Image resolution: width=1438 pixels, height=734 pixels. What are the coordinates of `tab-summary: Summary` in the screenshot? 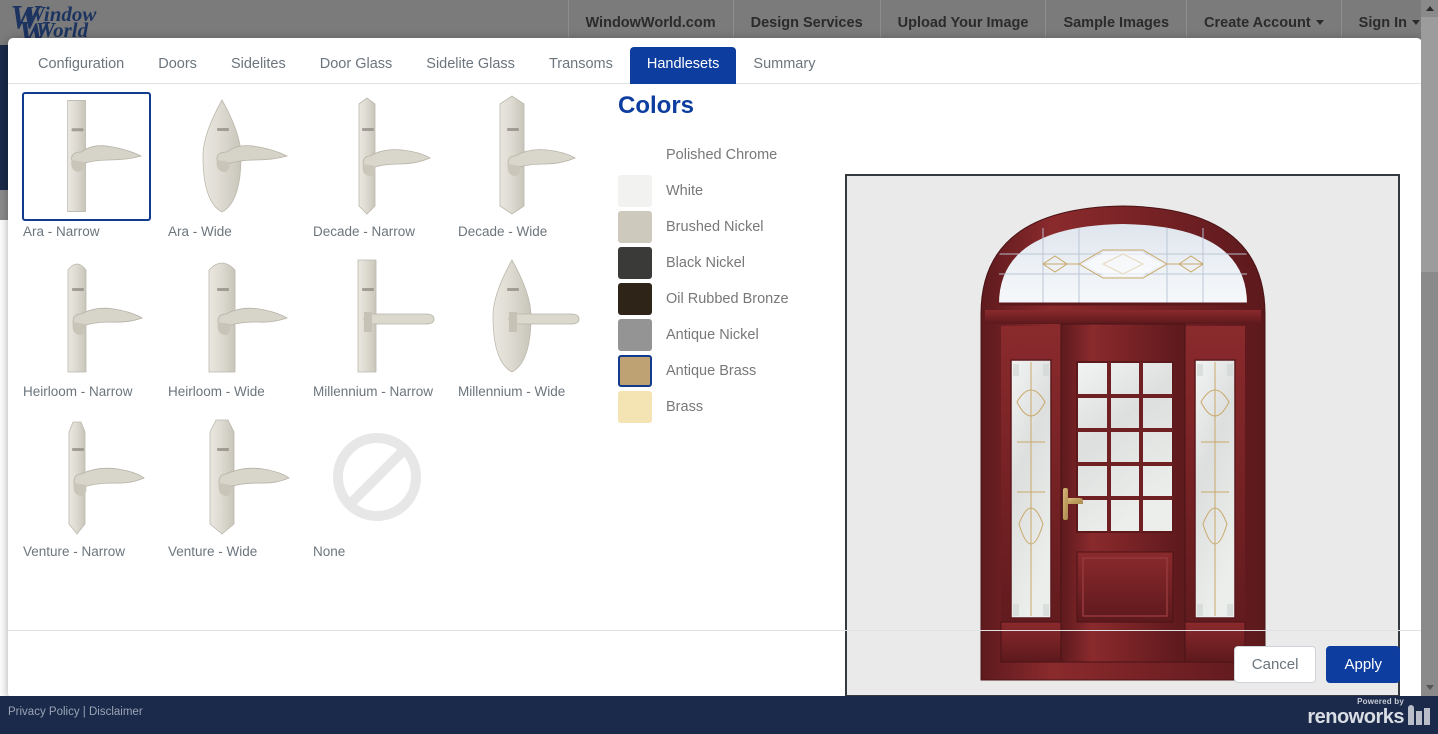 It's located at (784, 65).